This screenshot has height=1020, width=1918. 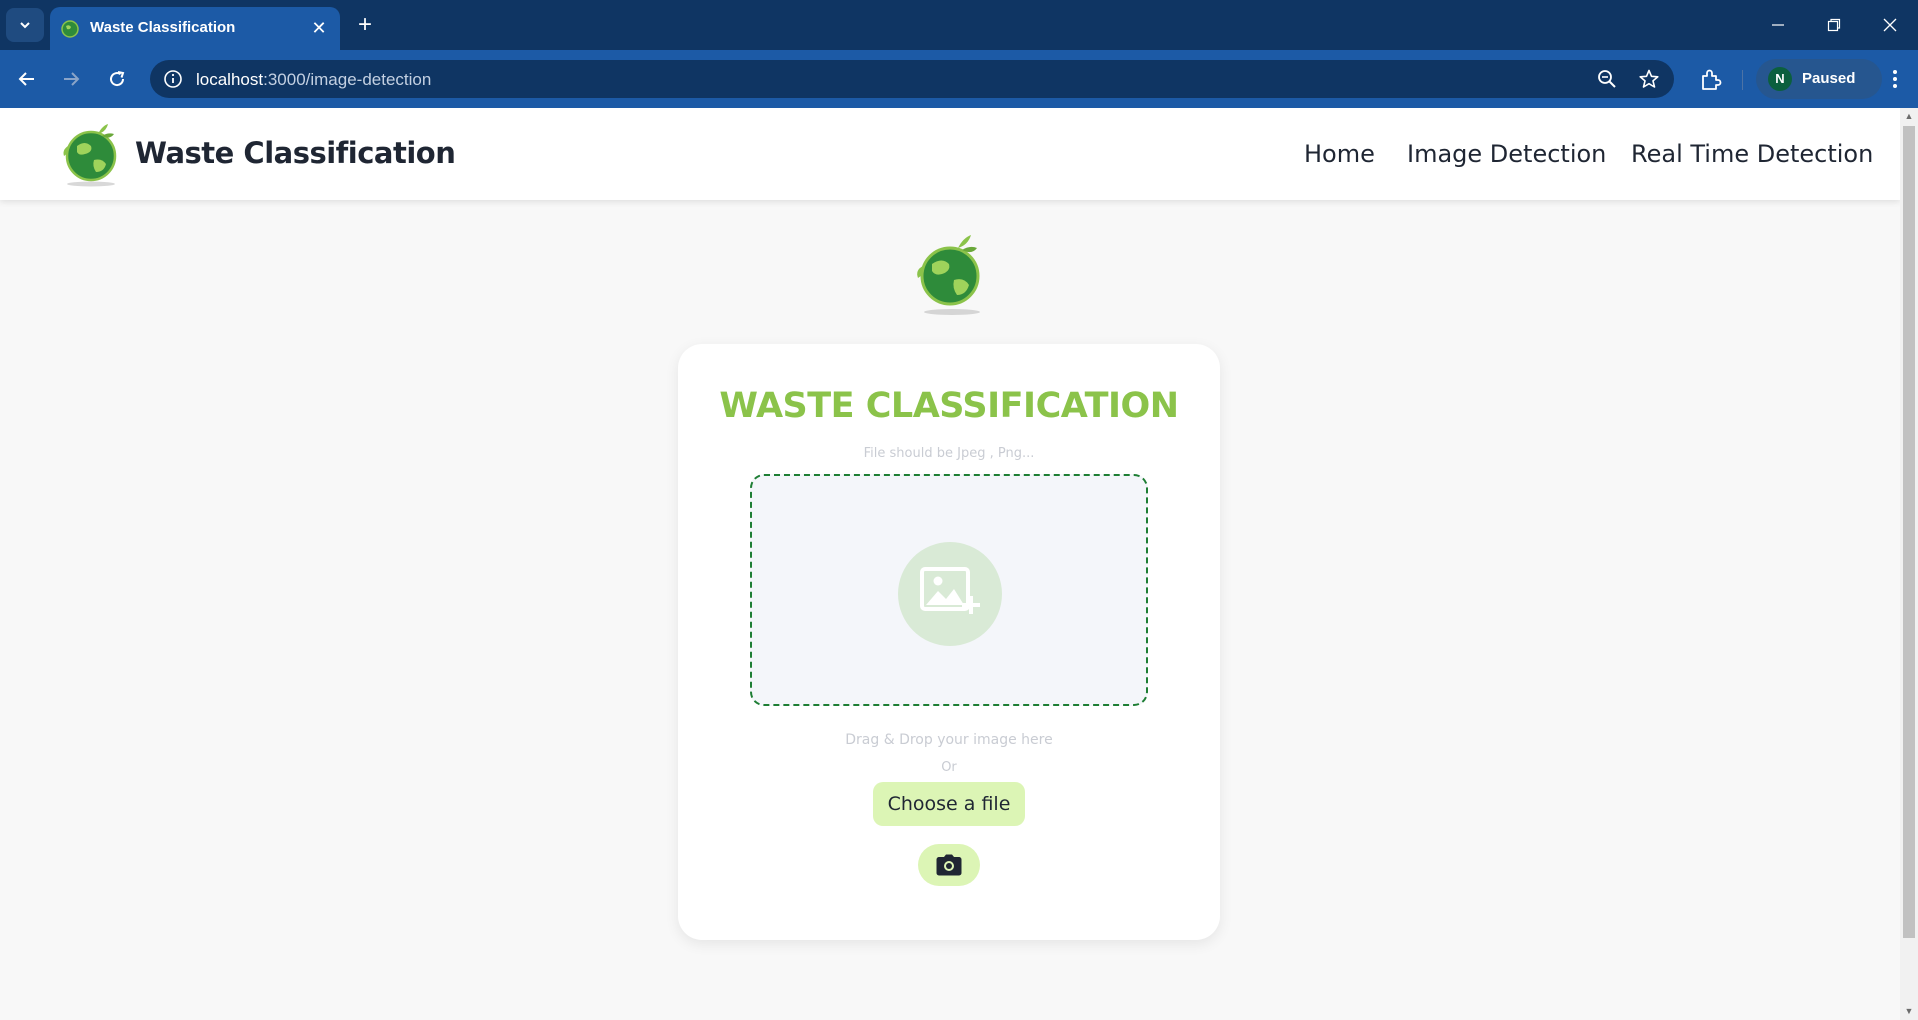 I want to click on forward-arrow-icon, so click(x=71, y=79).